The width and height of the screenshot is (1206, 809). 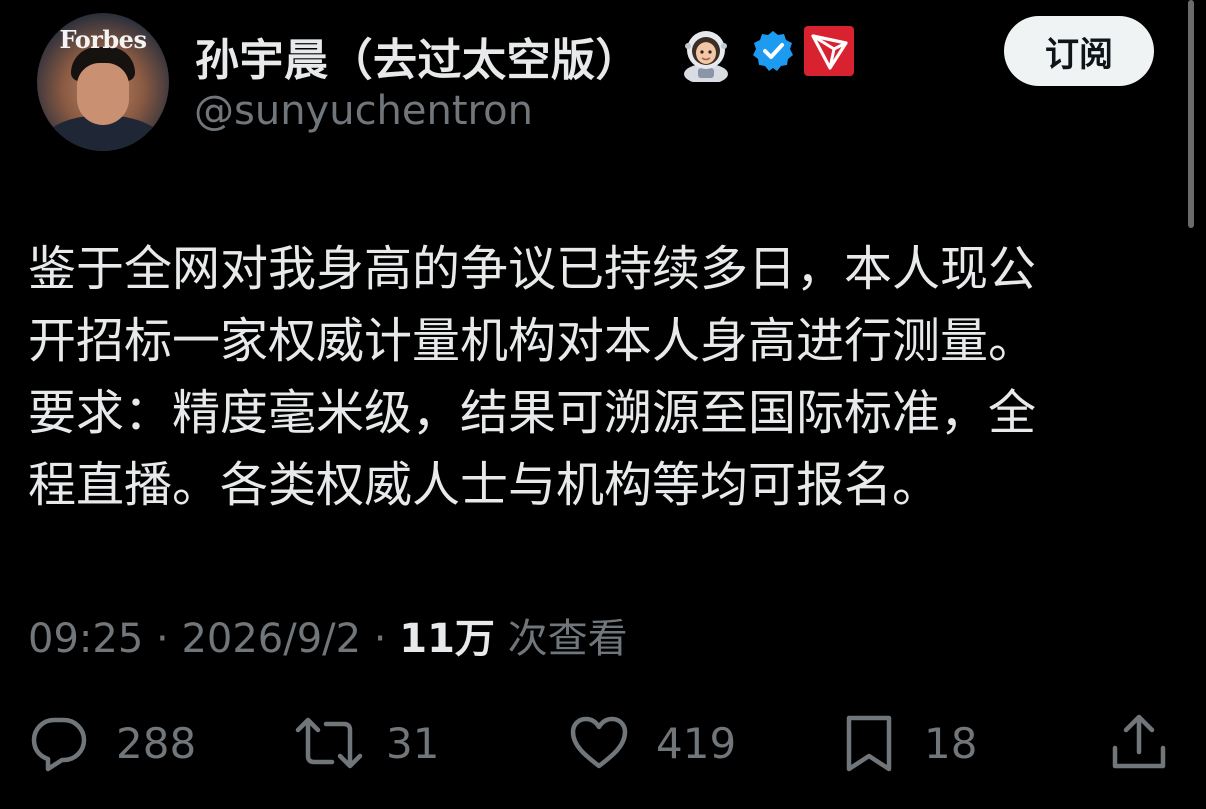 I want to click on like-button: 419, so click(x=652, y=743).